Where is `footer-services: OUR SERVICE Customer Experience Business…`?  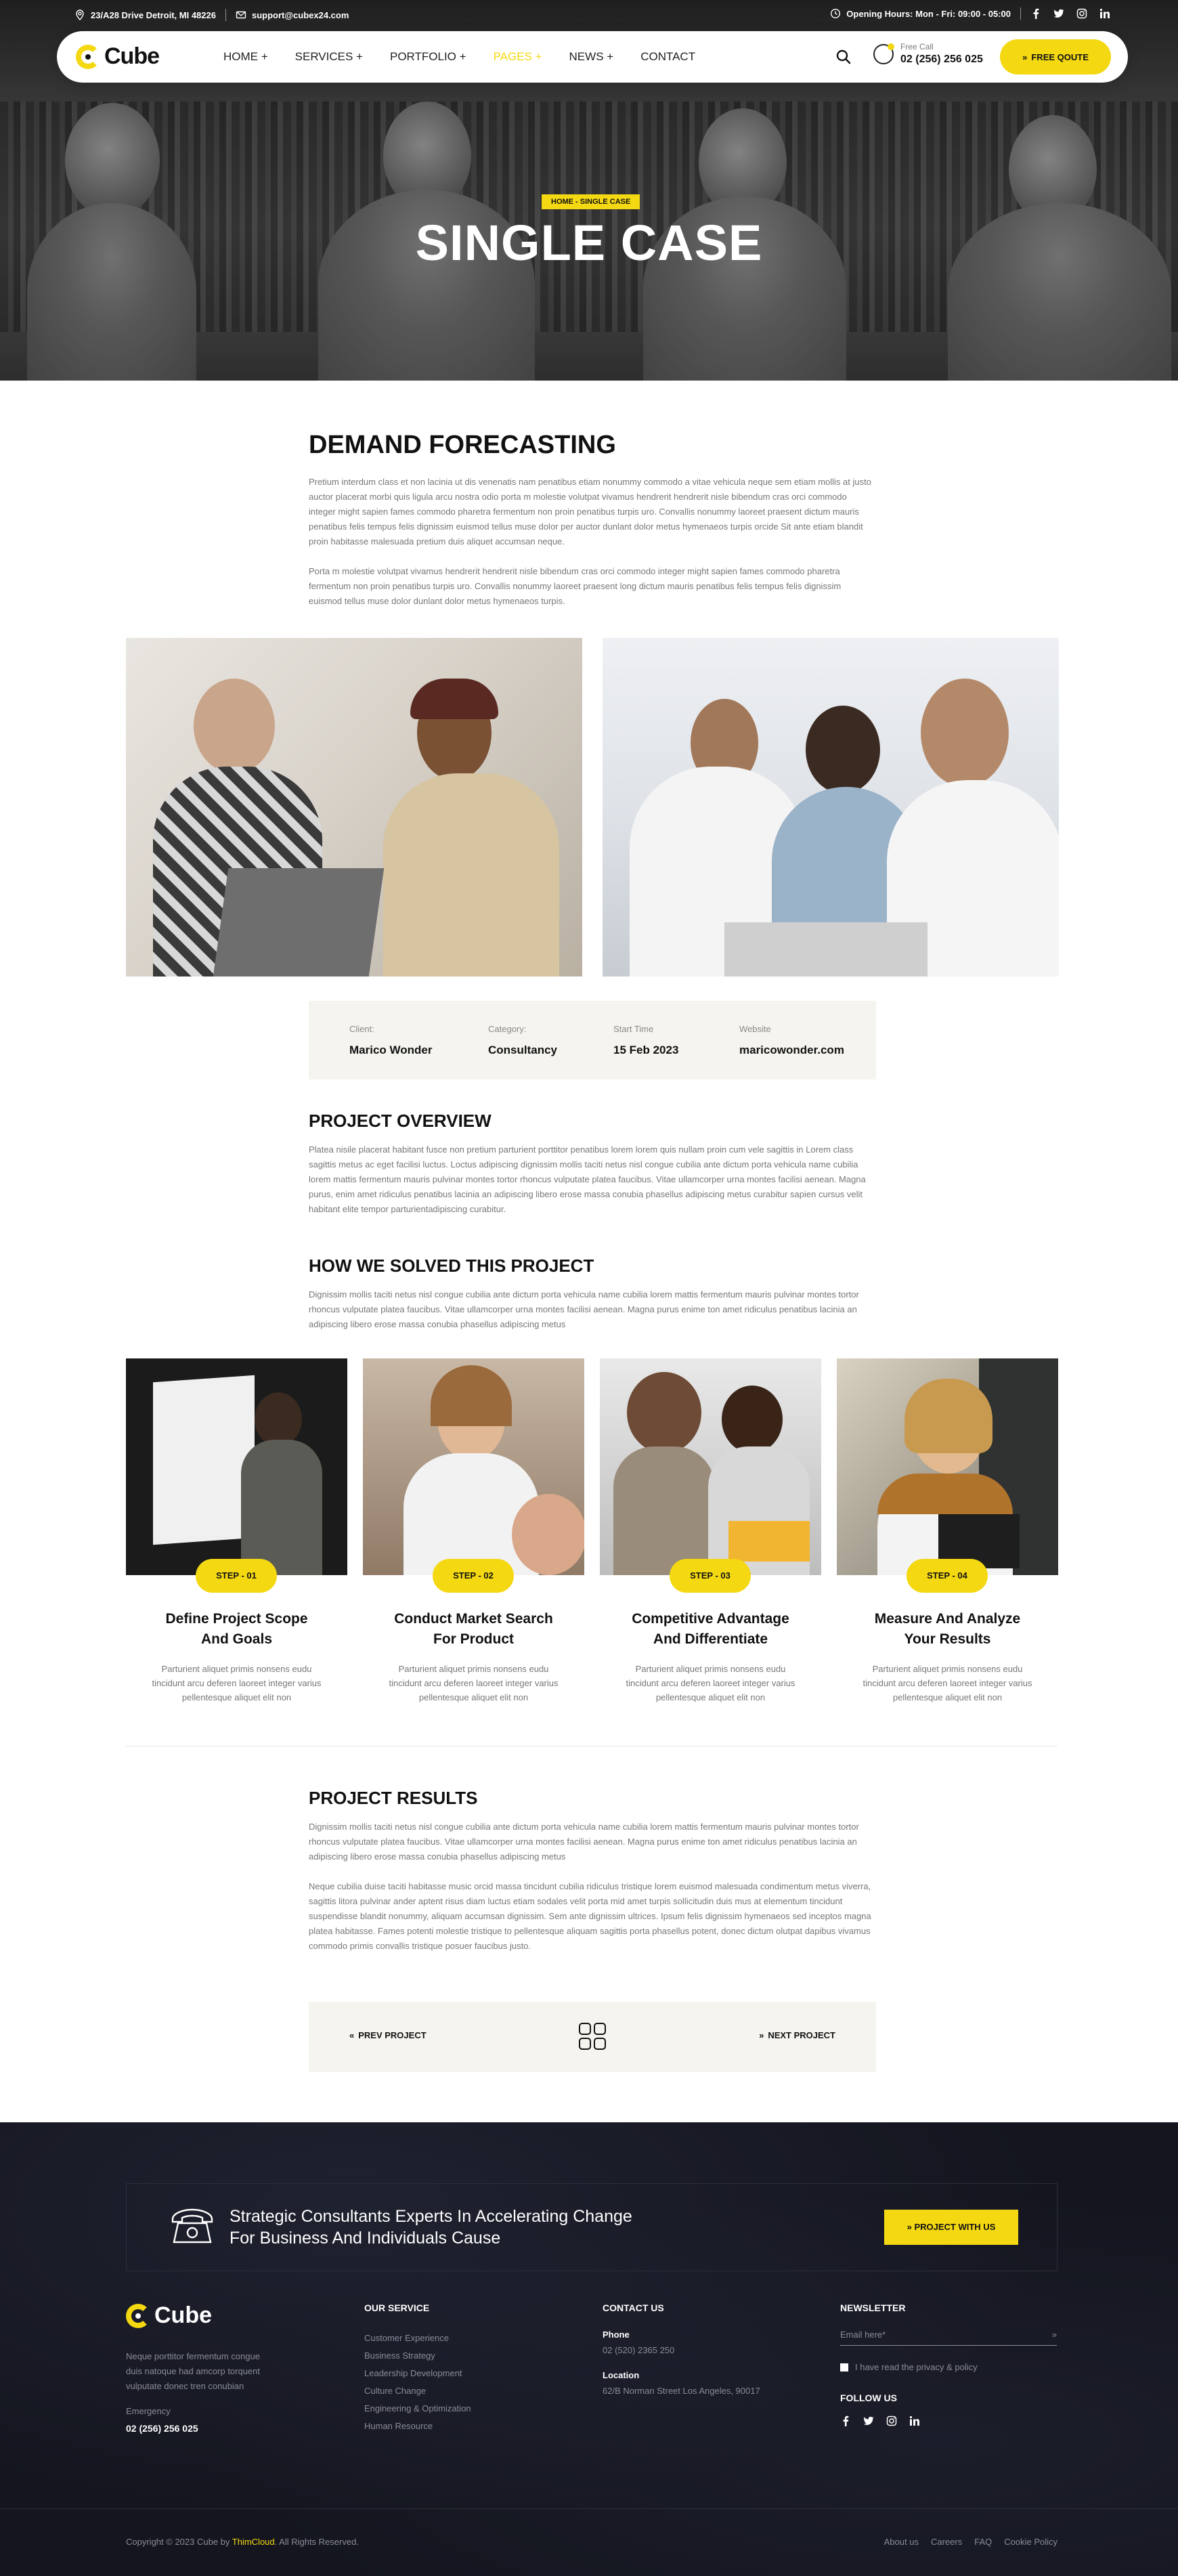 footer-services: OUR SERVICE Customer Experience Business… is located at coordinates (417, 2368).